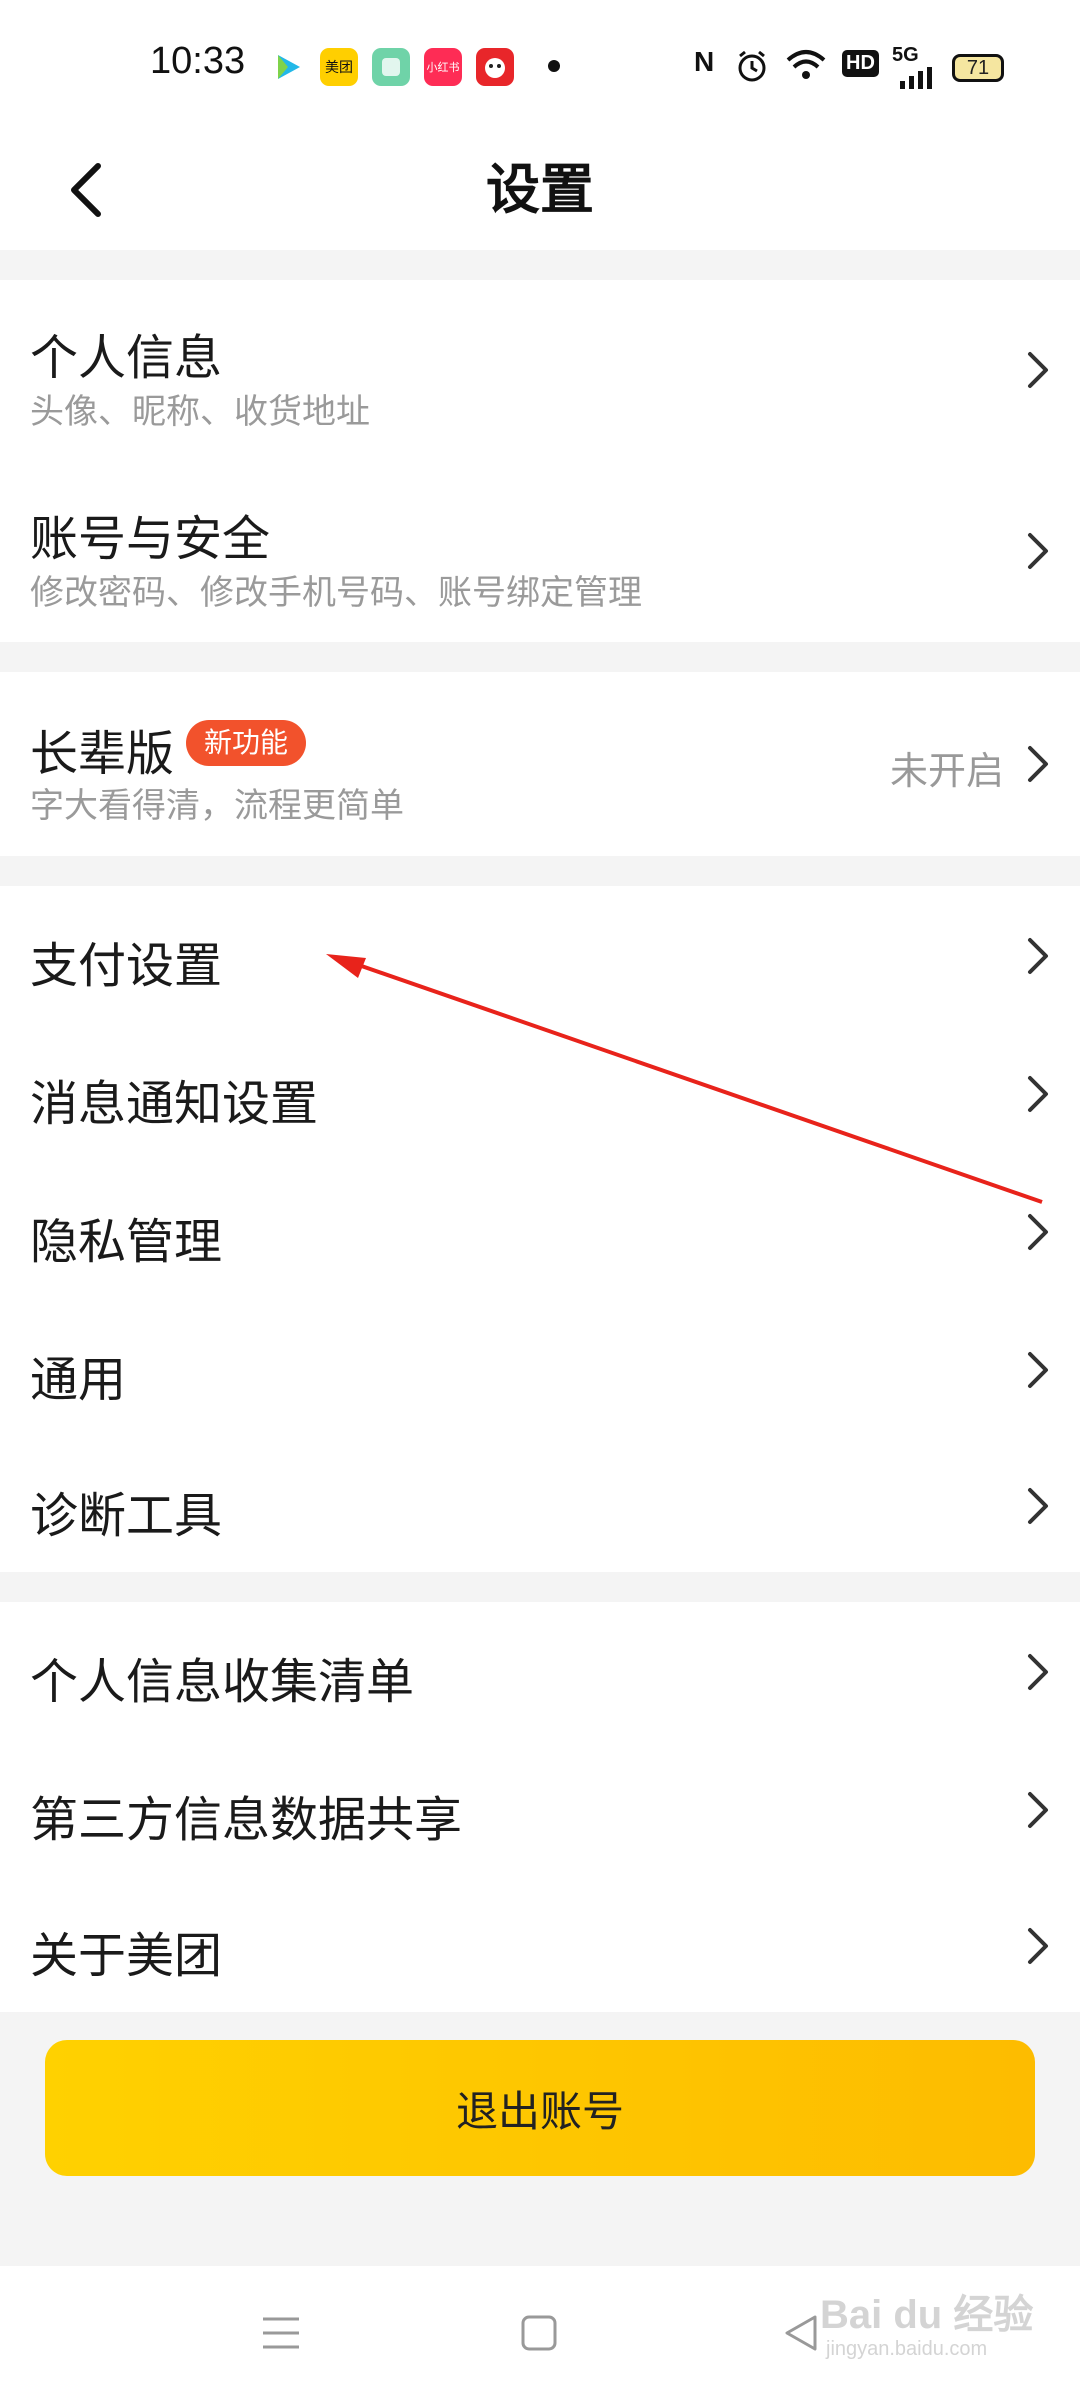  I want to click on battery-level: 71, so click(978, 67).